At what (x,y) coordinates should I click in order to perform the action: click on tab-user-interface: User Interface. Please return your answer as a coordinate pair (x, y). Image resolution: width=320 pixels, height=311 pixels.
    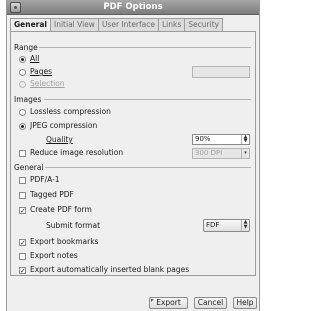
    Looking at the image, I should click on (128, 25).